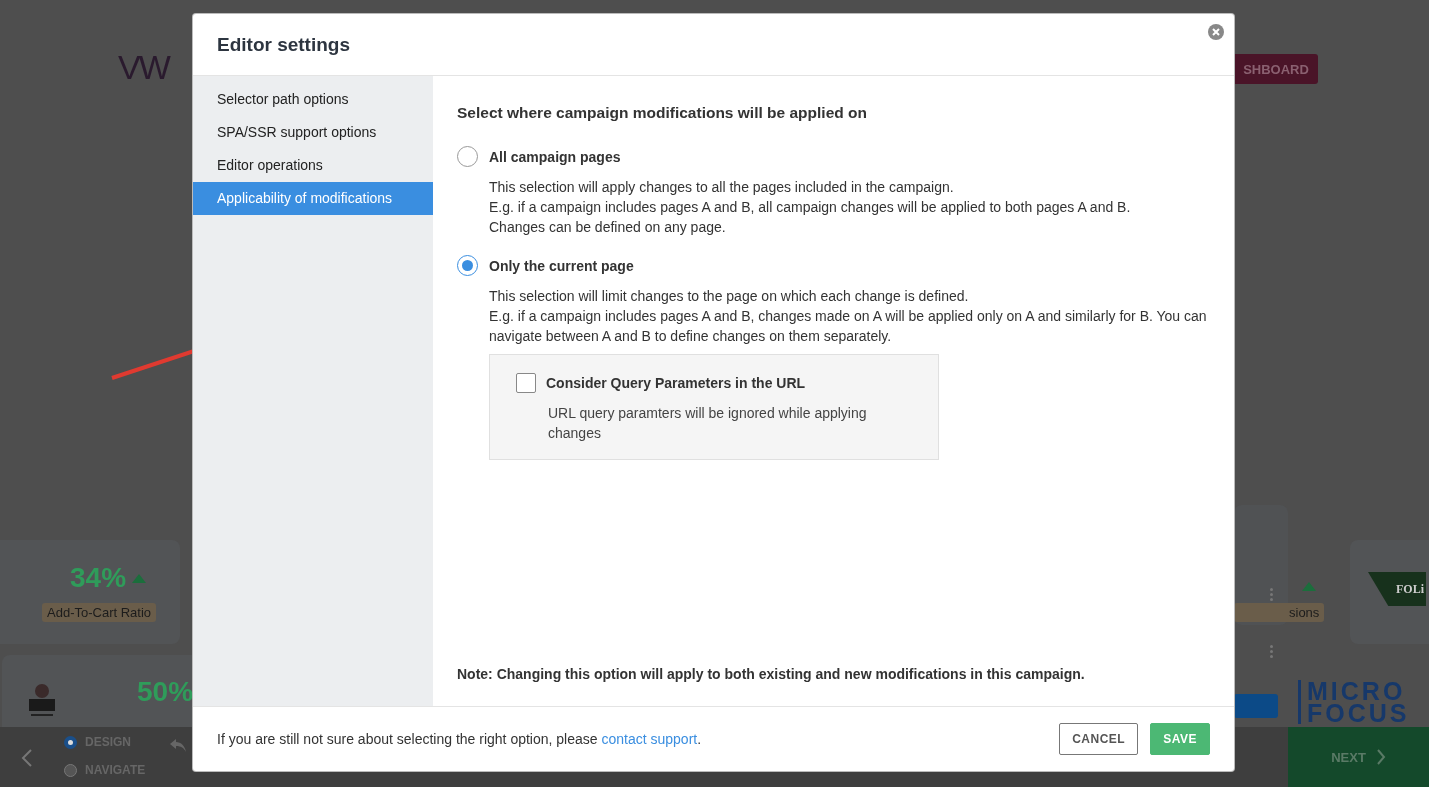 This screenshot has height=787, width=1429. Describe the element at coordinates (662, 113) in the screenshot. I see `section-heading: Select where campaign modifications will be applied on` at that location.